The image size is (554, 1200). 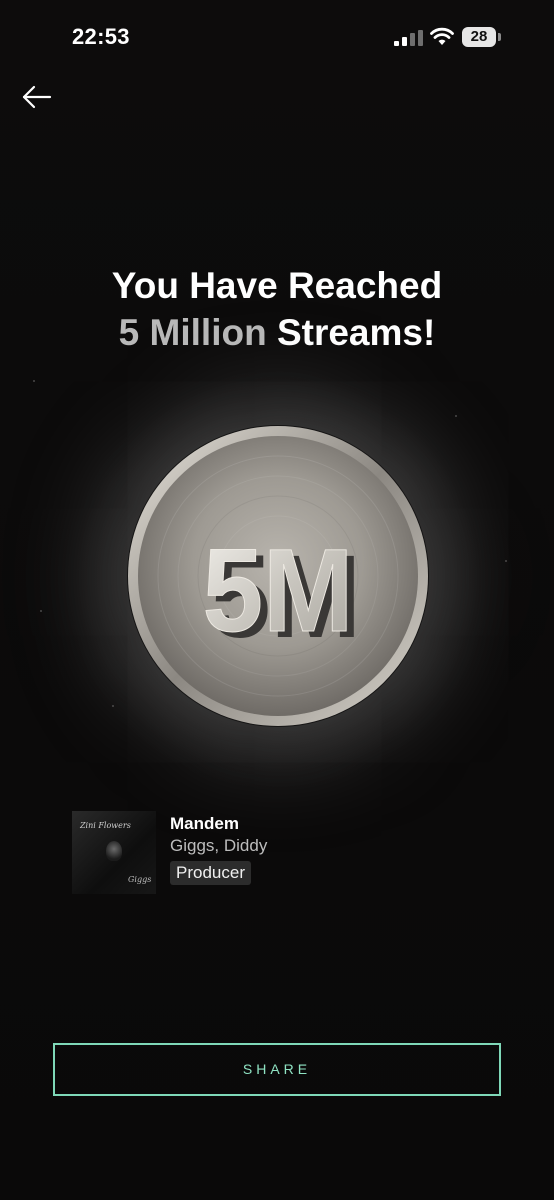 I want to click on artwork-figure, so click(x=114, y=851).